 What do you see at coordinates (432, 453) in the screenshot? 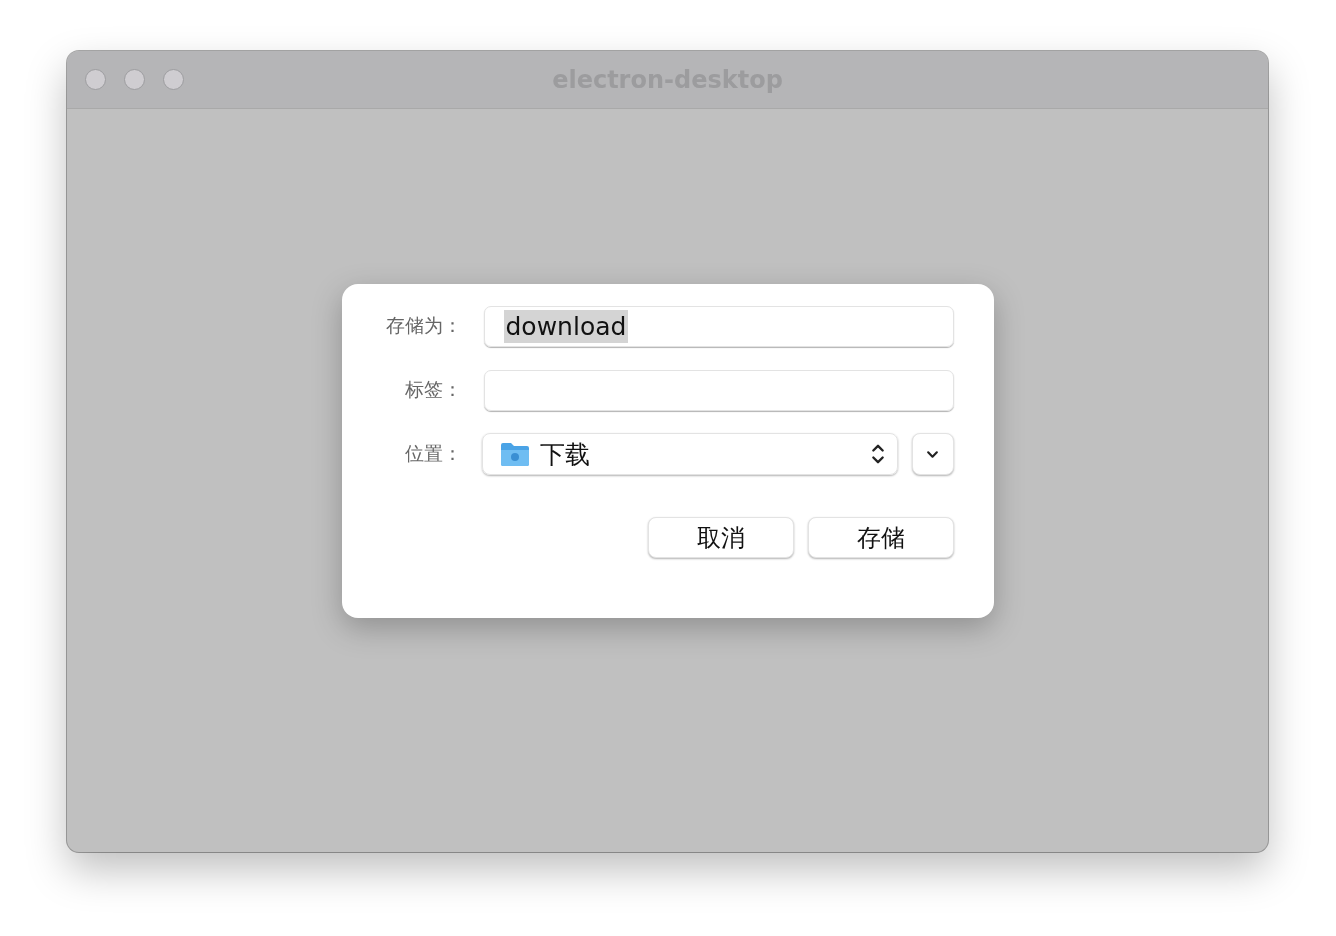
I see `field-label: 位置：` at bounding box center [432, 453].